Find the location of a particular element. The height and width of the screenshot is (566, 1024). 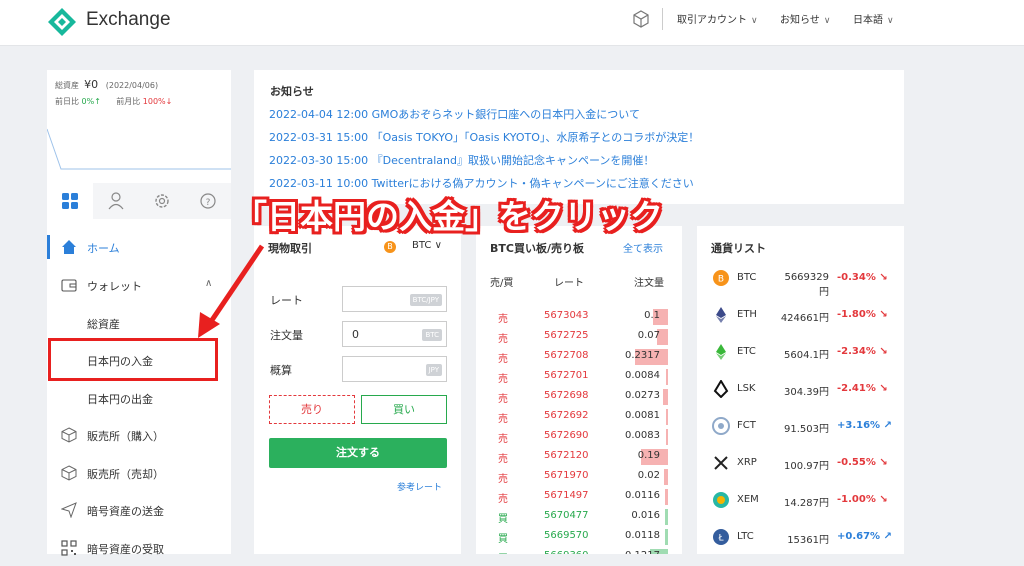

order-book-title: BTC買い板/売り板 is located at coordinates (537, 248).